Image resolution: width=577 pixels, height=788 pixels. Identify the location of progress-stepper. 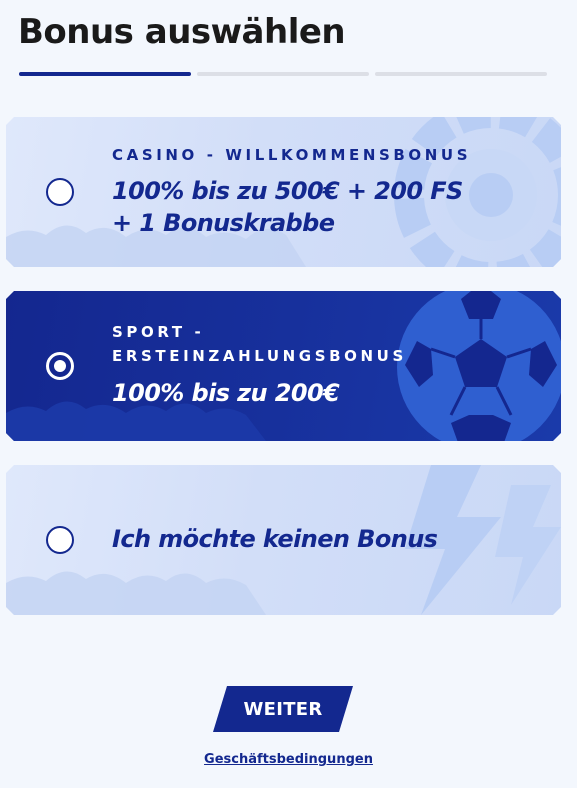
(283, 74).